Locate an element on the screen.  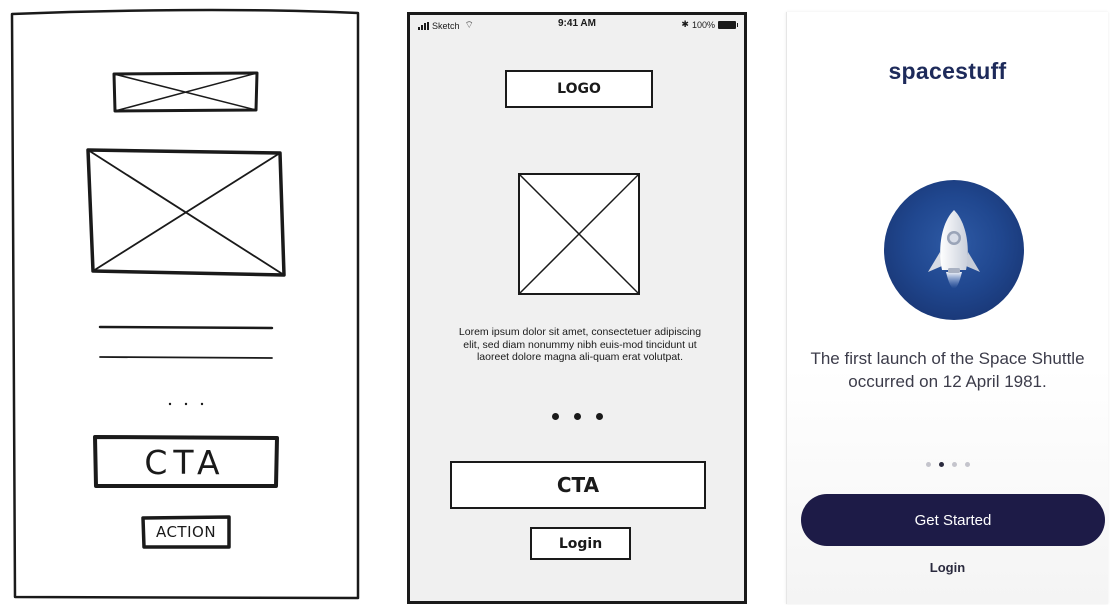
bluetooth-icon: ✱ is located at coordinates (685, 24).